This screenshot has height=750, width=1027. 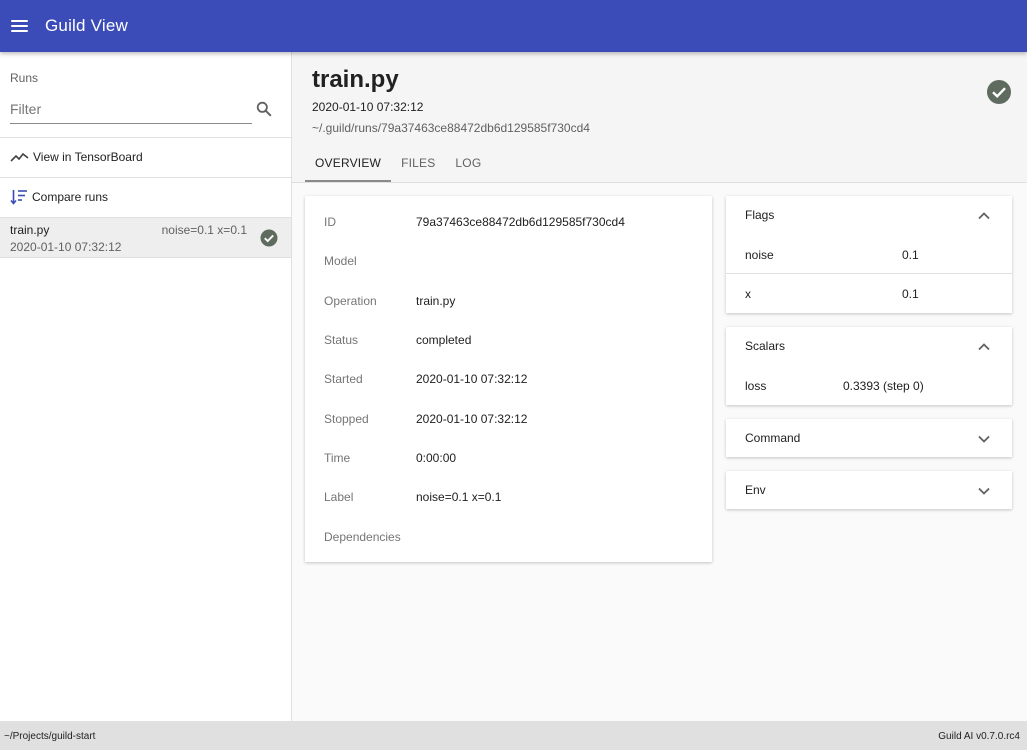 I want to click on env-card-header: Env, so click(x=869, y=490).